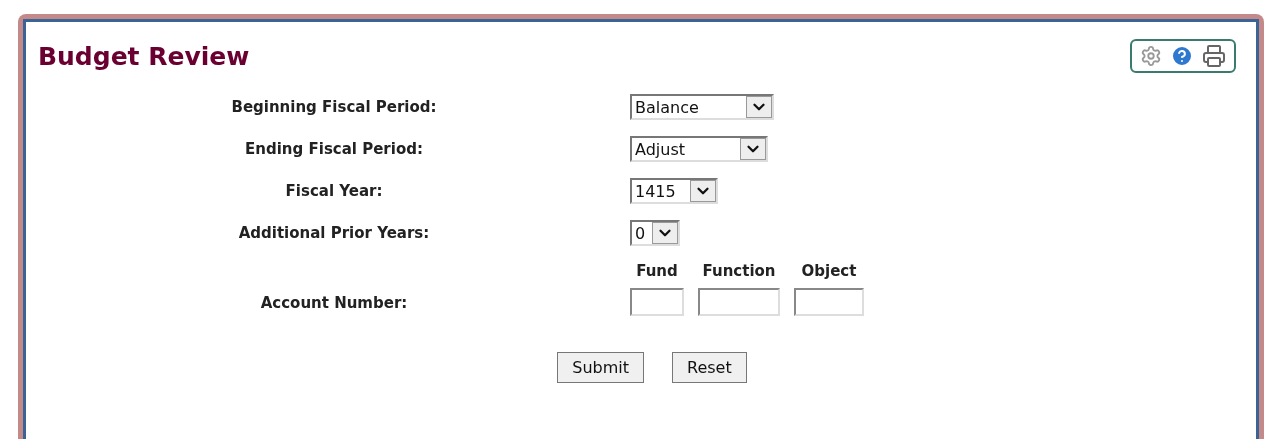 This screenshot has height=439, width=1270. I want to click on field-label: Additional Prior Years:, so click(334, 233).